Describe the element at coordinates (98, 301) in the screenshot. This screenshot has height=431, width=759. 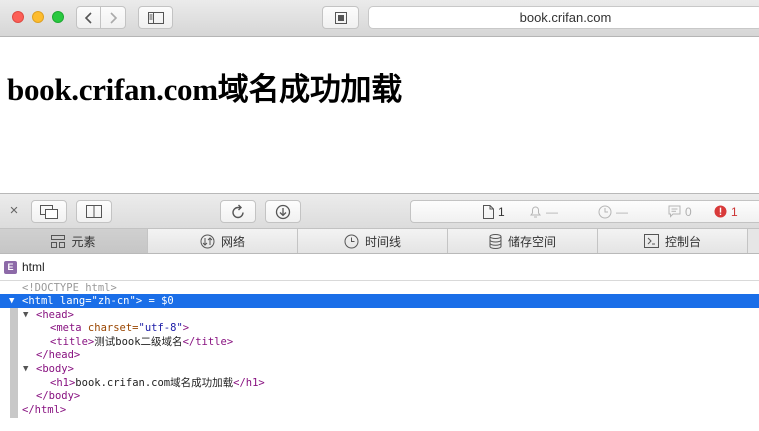
I see `html-open-tag: <html lang="zh-cn"> = $0` at that location.